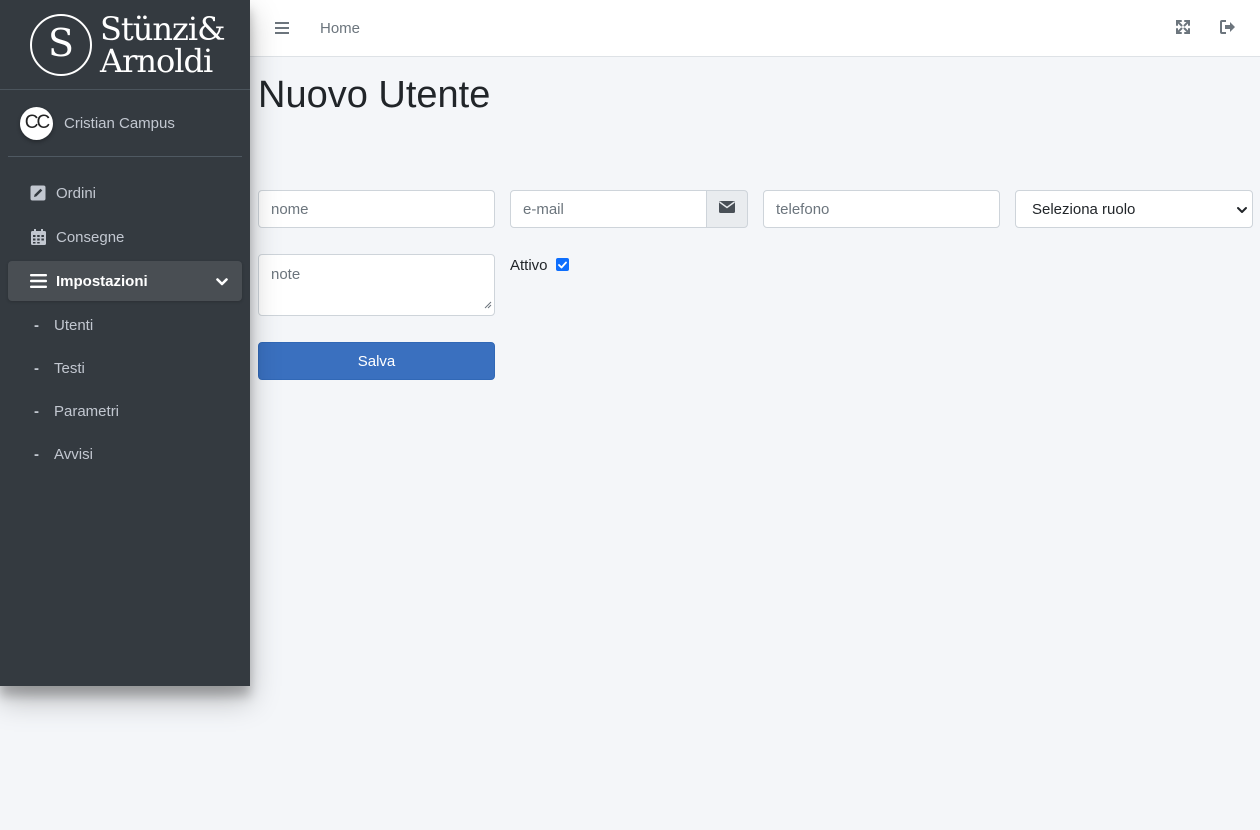  I want to click on calendar-icon, so click(38, 237).